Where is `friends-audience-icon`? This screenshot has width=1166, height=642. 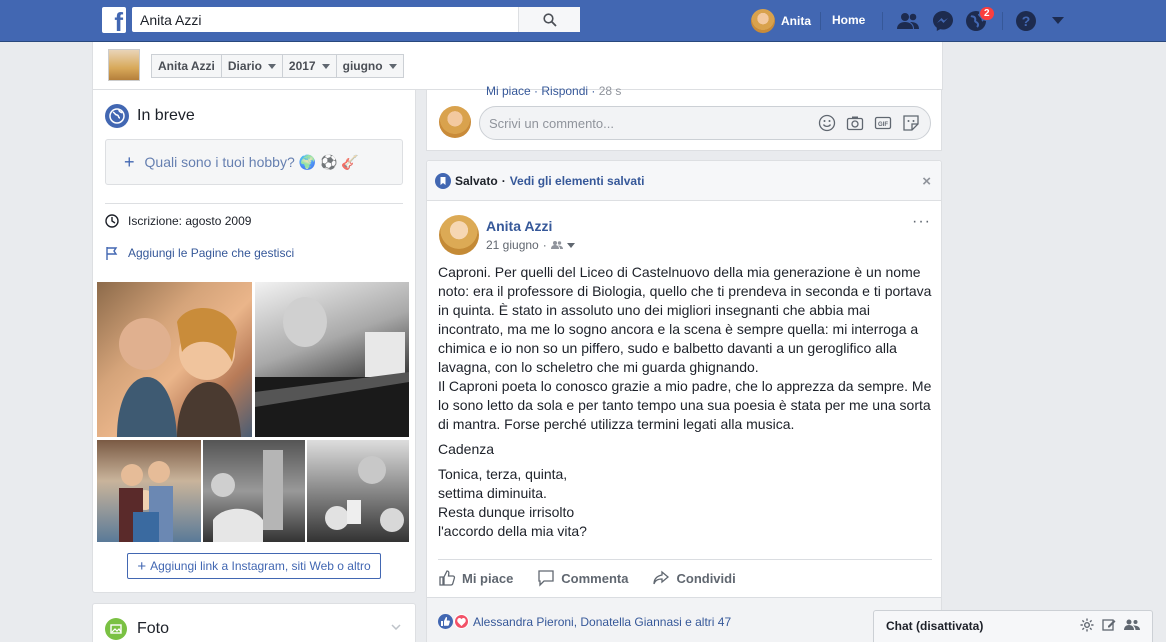 friends-audience-icon is located at coordinates (556, 245).